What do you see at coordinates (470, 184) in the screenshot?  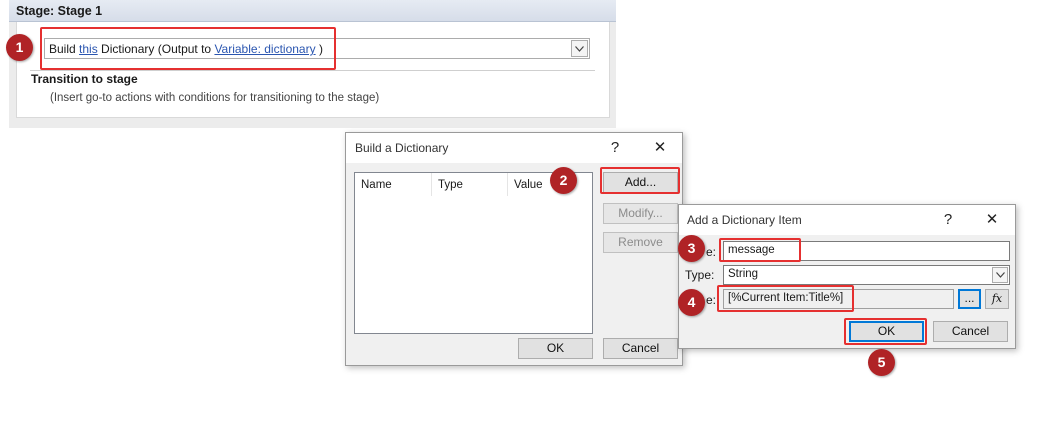 I see `column-header-type: Type` at bounding box center [470, 184].